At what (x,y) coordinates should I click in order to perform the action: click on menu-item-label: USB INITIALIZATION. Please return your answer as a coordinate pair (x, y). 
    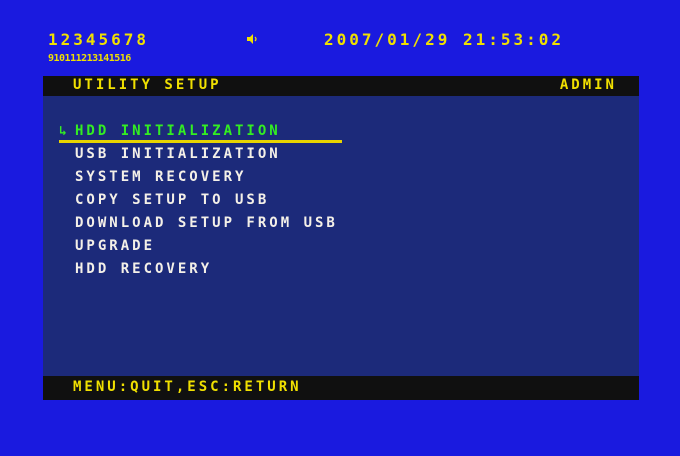
    Looking at the image, I should click on (178, 154).